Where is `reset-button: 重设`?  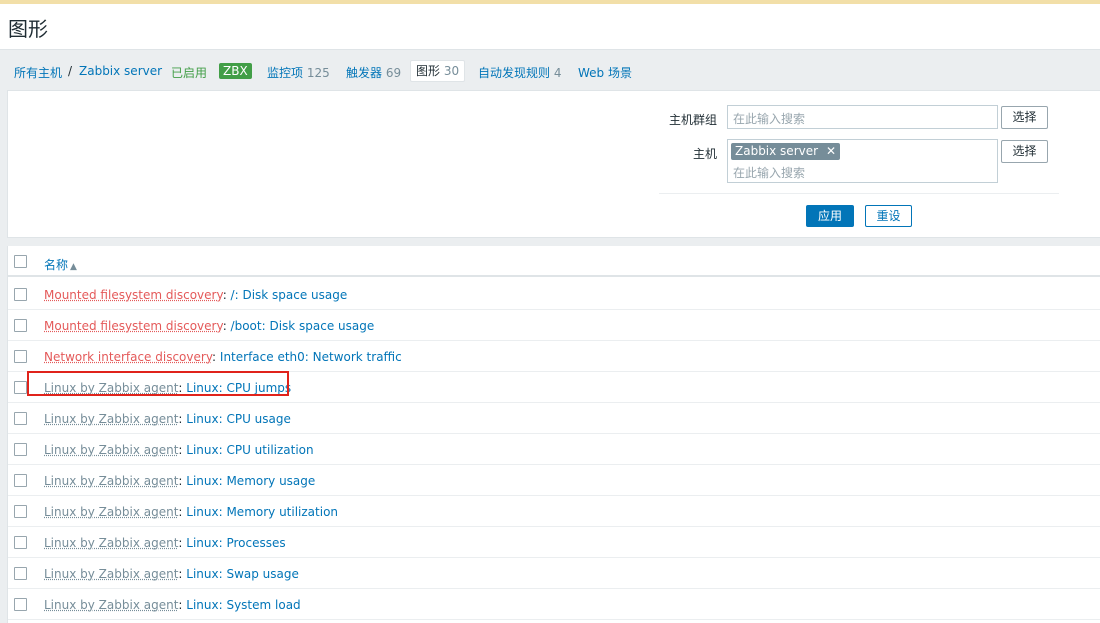
reset-button: 重设 is located at coordinates (888, 216).